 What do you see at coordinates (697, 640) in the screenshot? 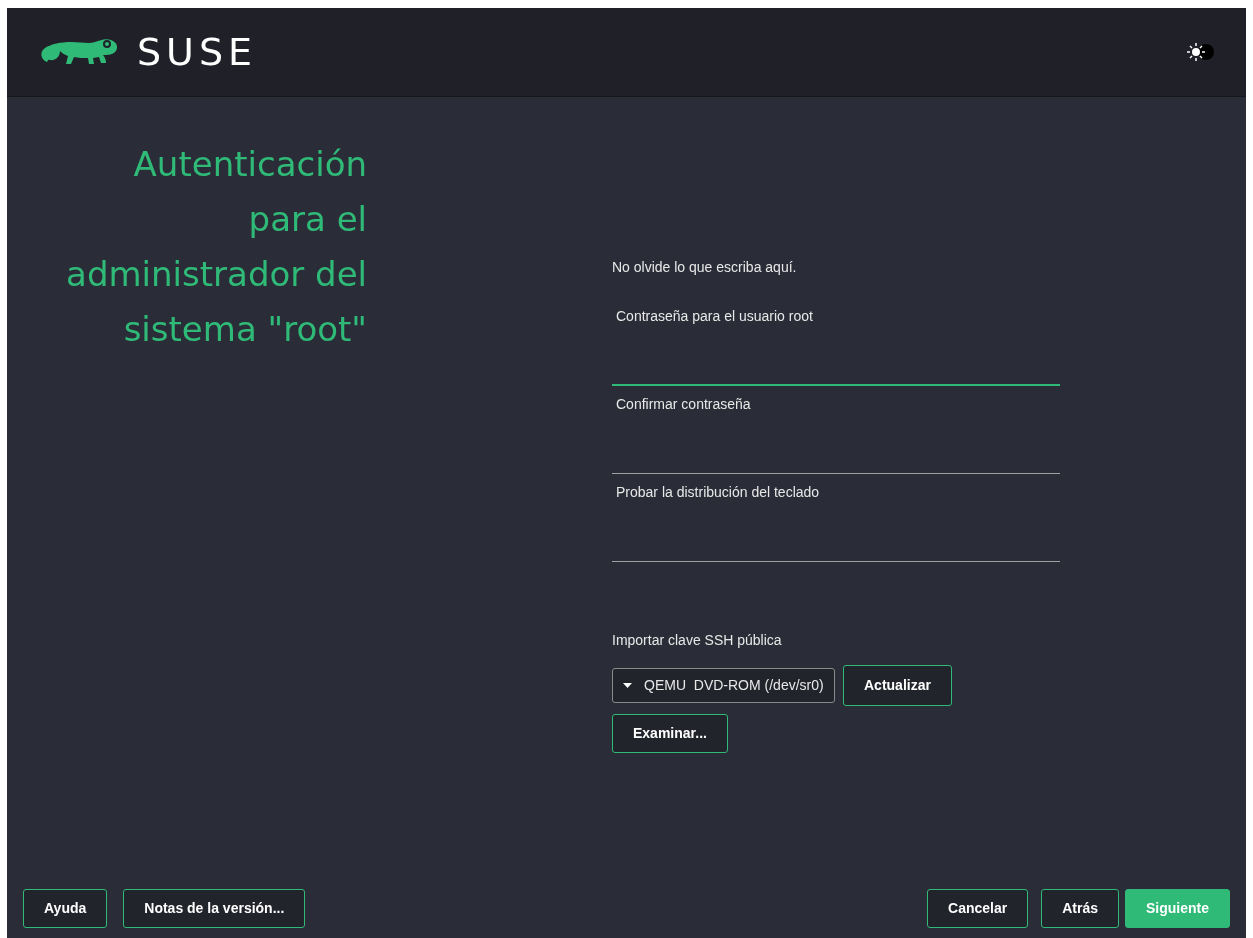
I see `ssh-key-label: Importar clave SSH pública` at bounding box center [697, 640].